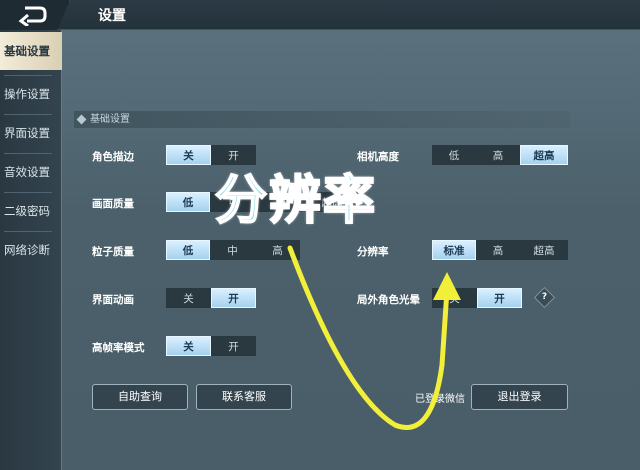 The image size is (640, 470). Describe the element at coordinates (374, 337) in the screenshot. I see `annotation-arrow-icon` at that location.